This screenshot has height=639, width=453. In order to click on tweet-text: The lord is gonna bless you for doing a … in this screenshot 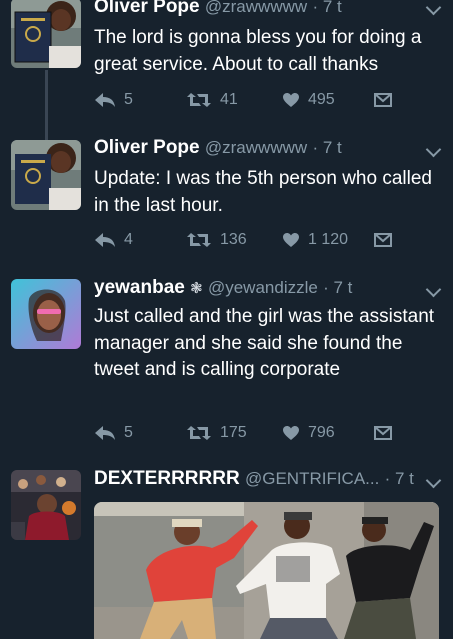, I will do `click(258, 51)`.